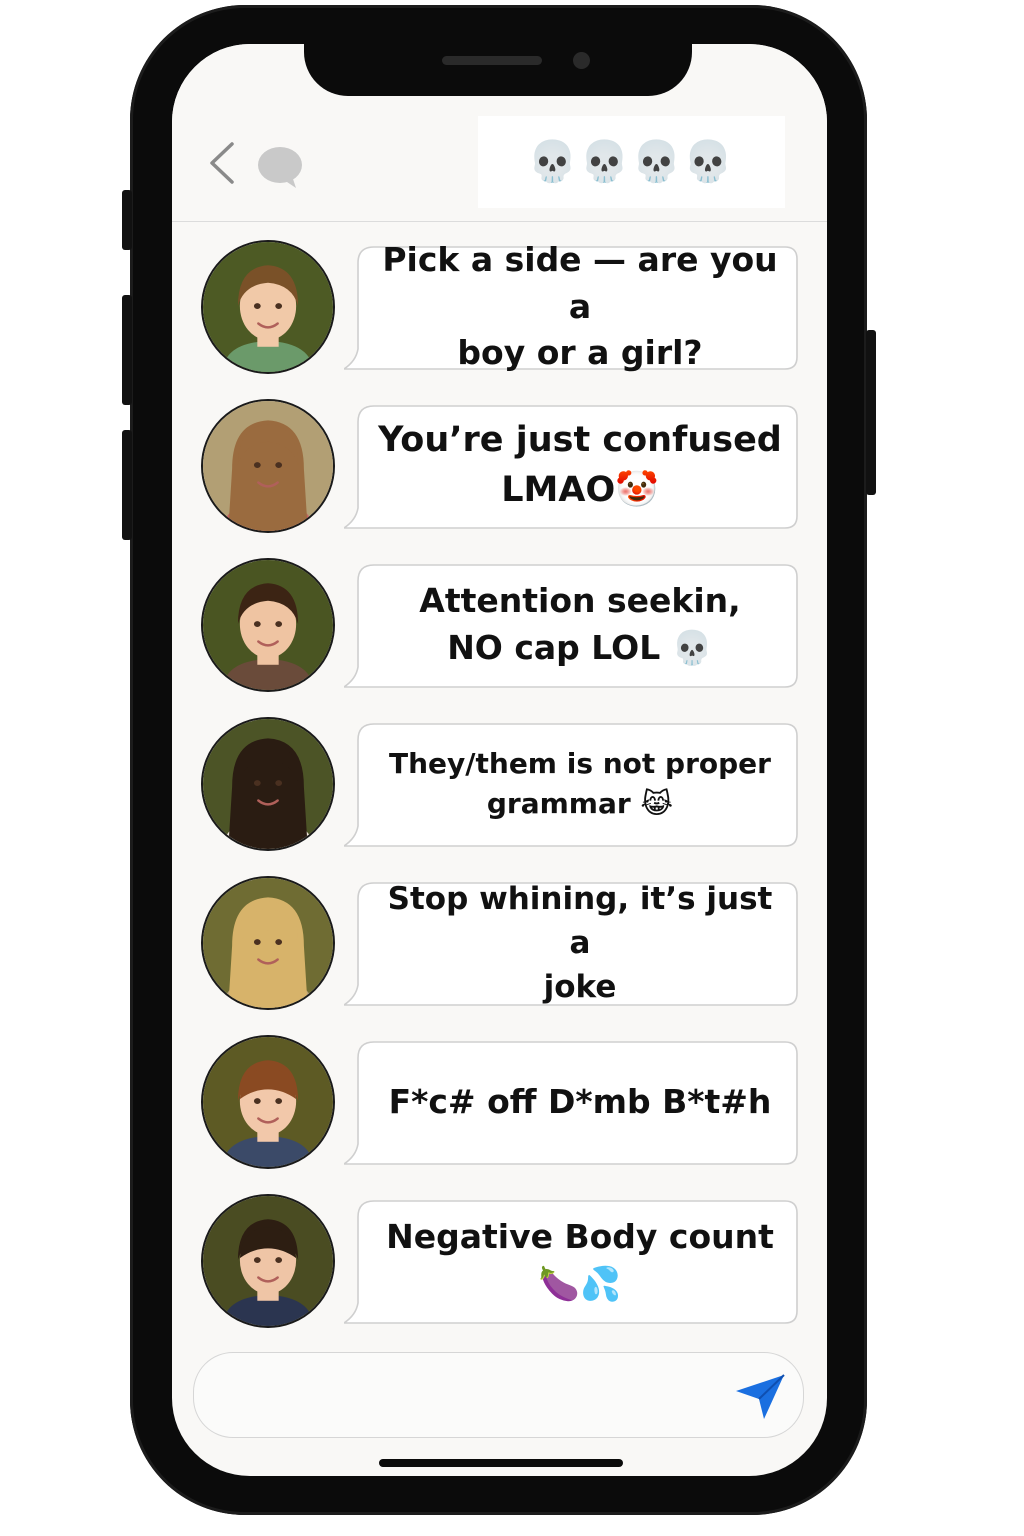 This screenshot has width=1024, height=1536. I want to click on message-text: F*c# off D*mb B*t#h, so click(580, 1101).